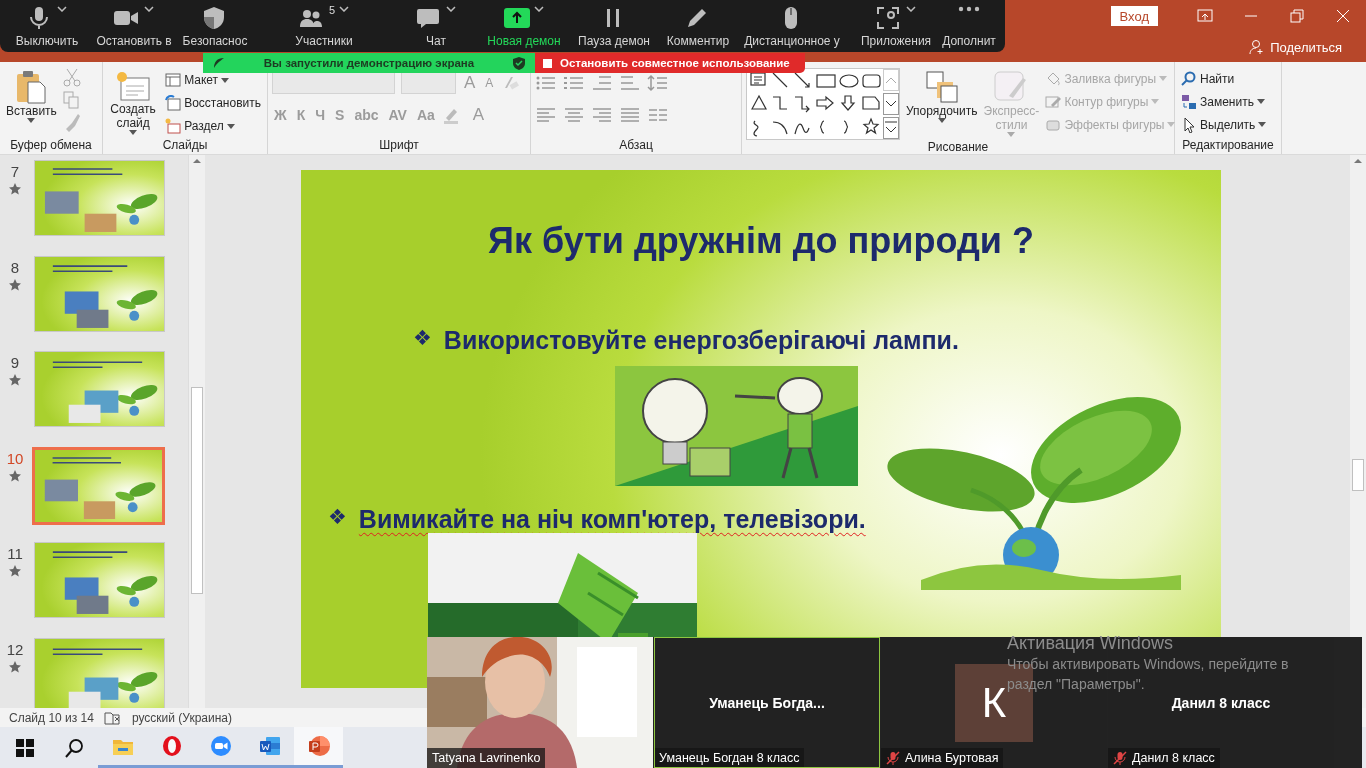 This screenshot has height=768, width=1366. Describe the element at coordinates (1189, 124) in the screenshot. I see `pointer-icon` at that location.